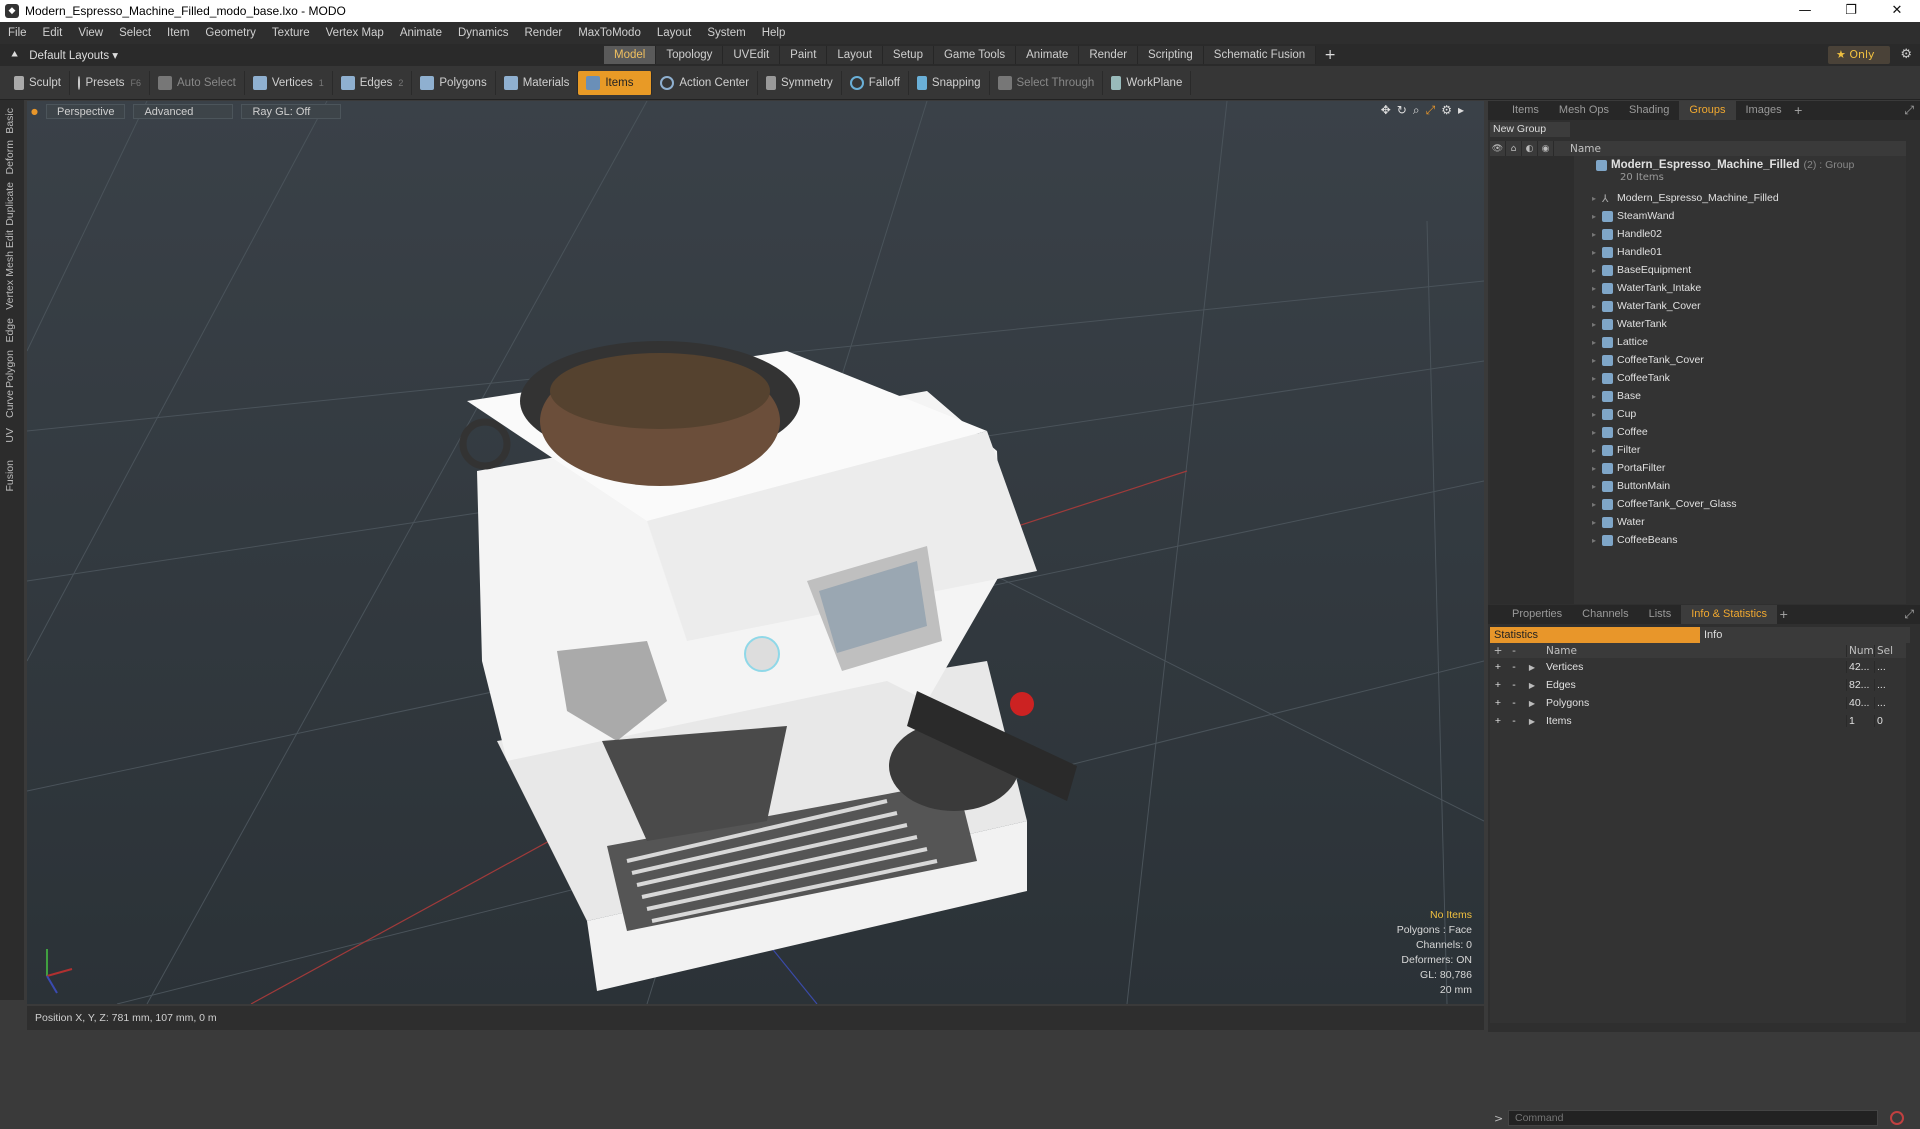 This screenshot has height=1129, width=1920. I want to click on command-input, so click(1693, 1118).